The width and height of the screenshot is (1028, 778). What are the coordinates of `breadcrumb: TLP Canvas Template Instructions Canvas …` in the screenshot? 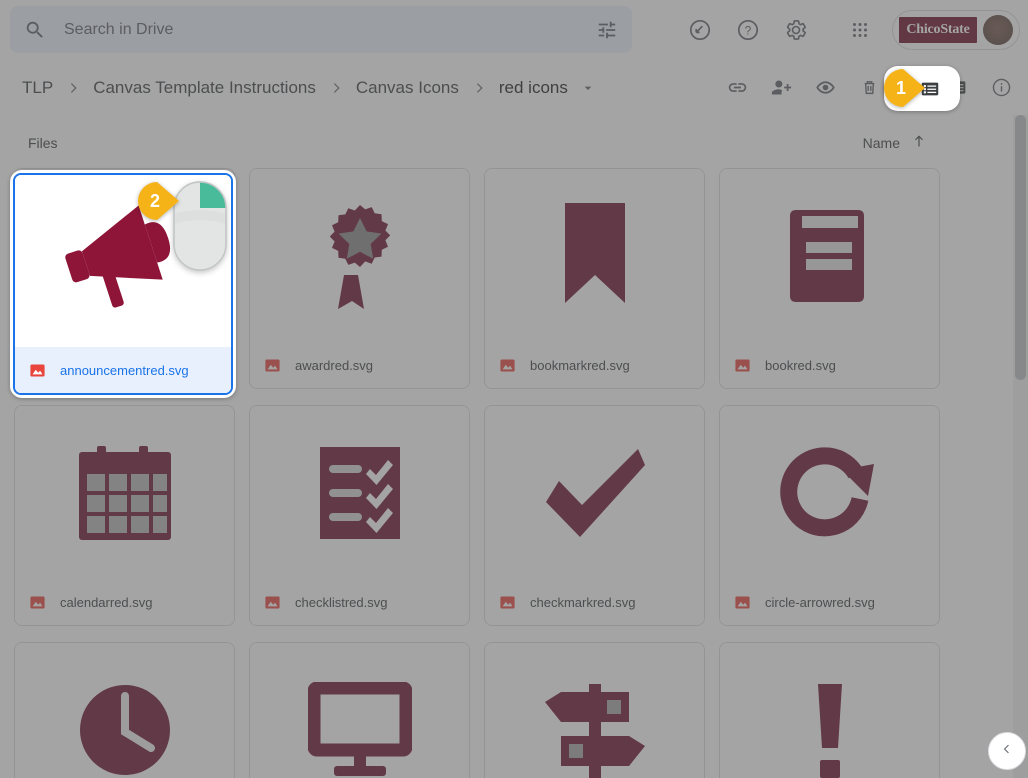 It's located at (308, 88).